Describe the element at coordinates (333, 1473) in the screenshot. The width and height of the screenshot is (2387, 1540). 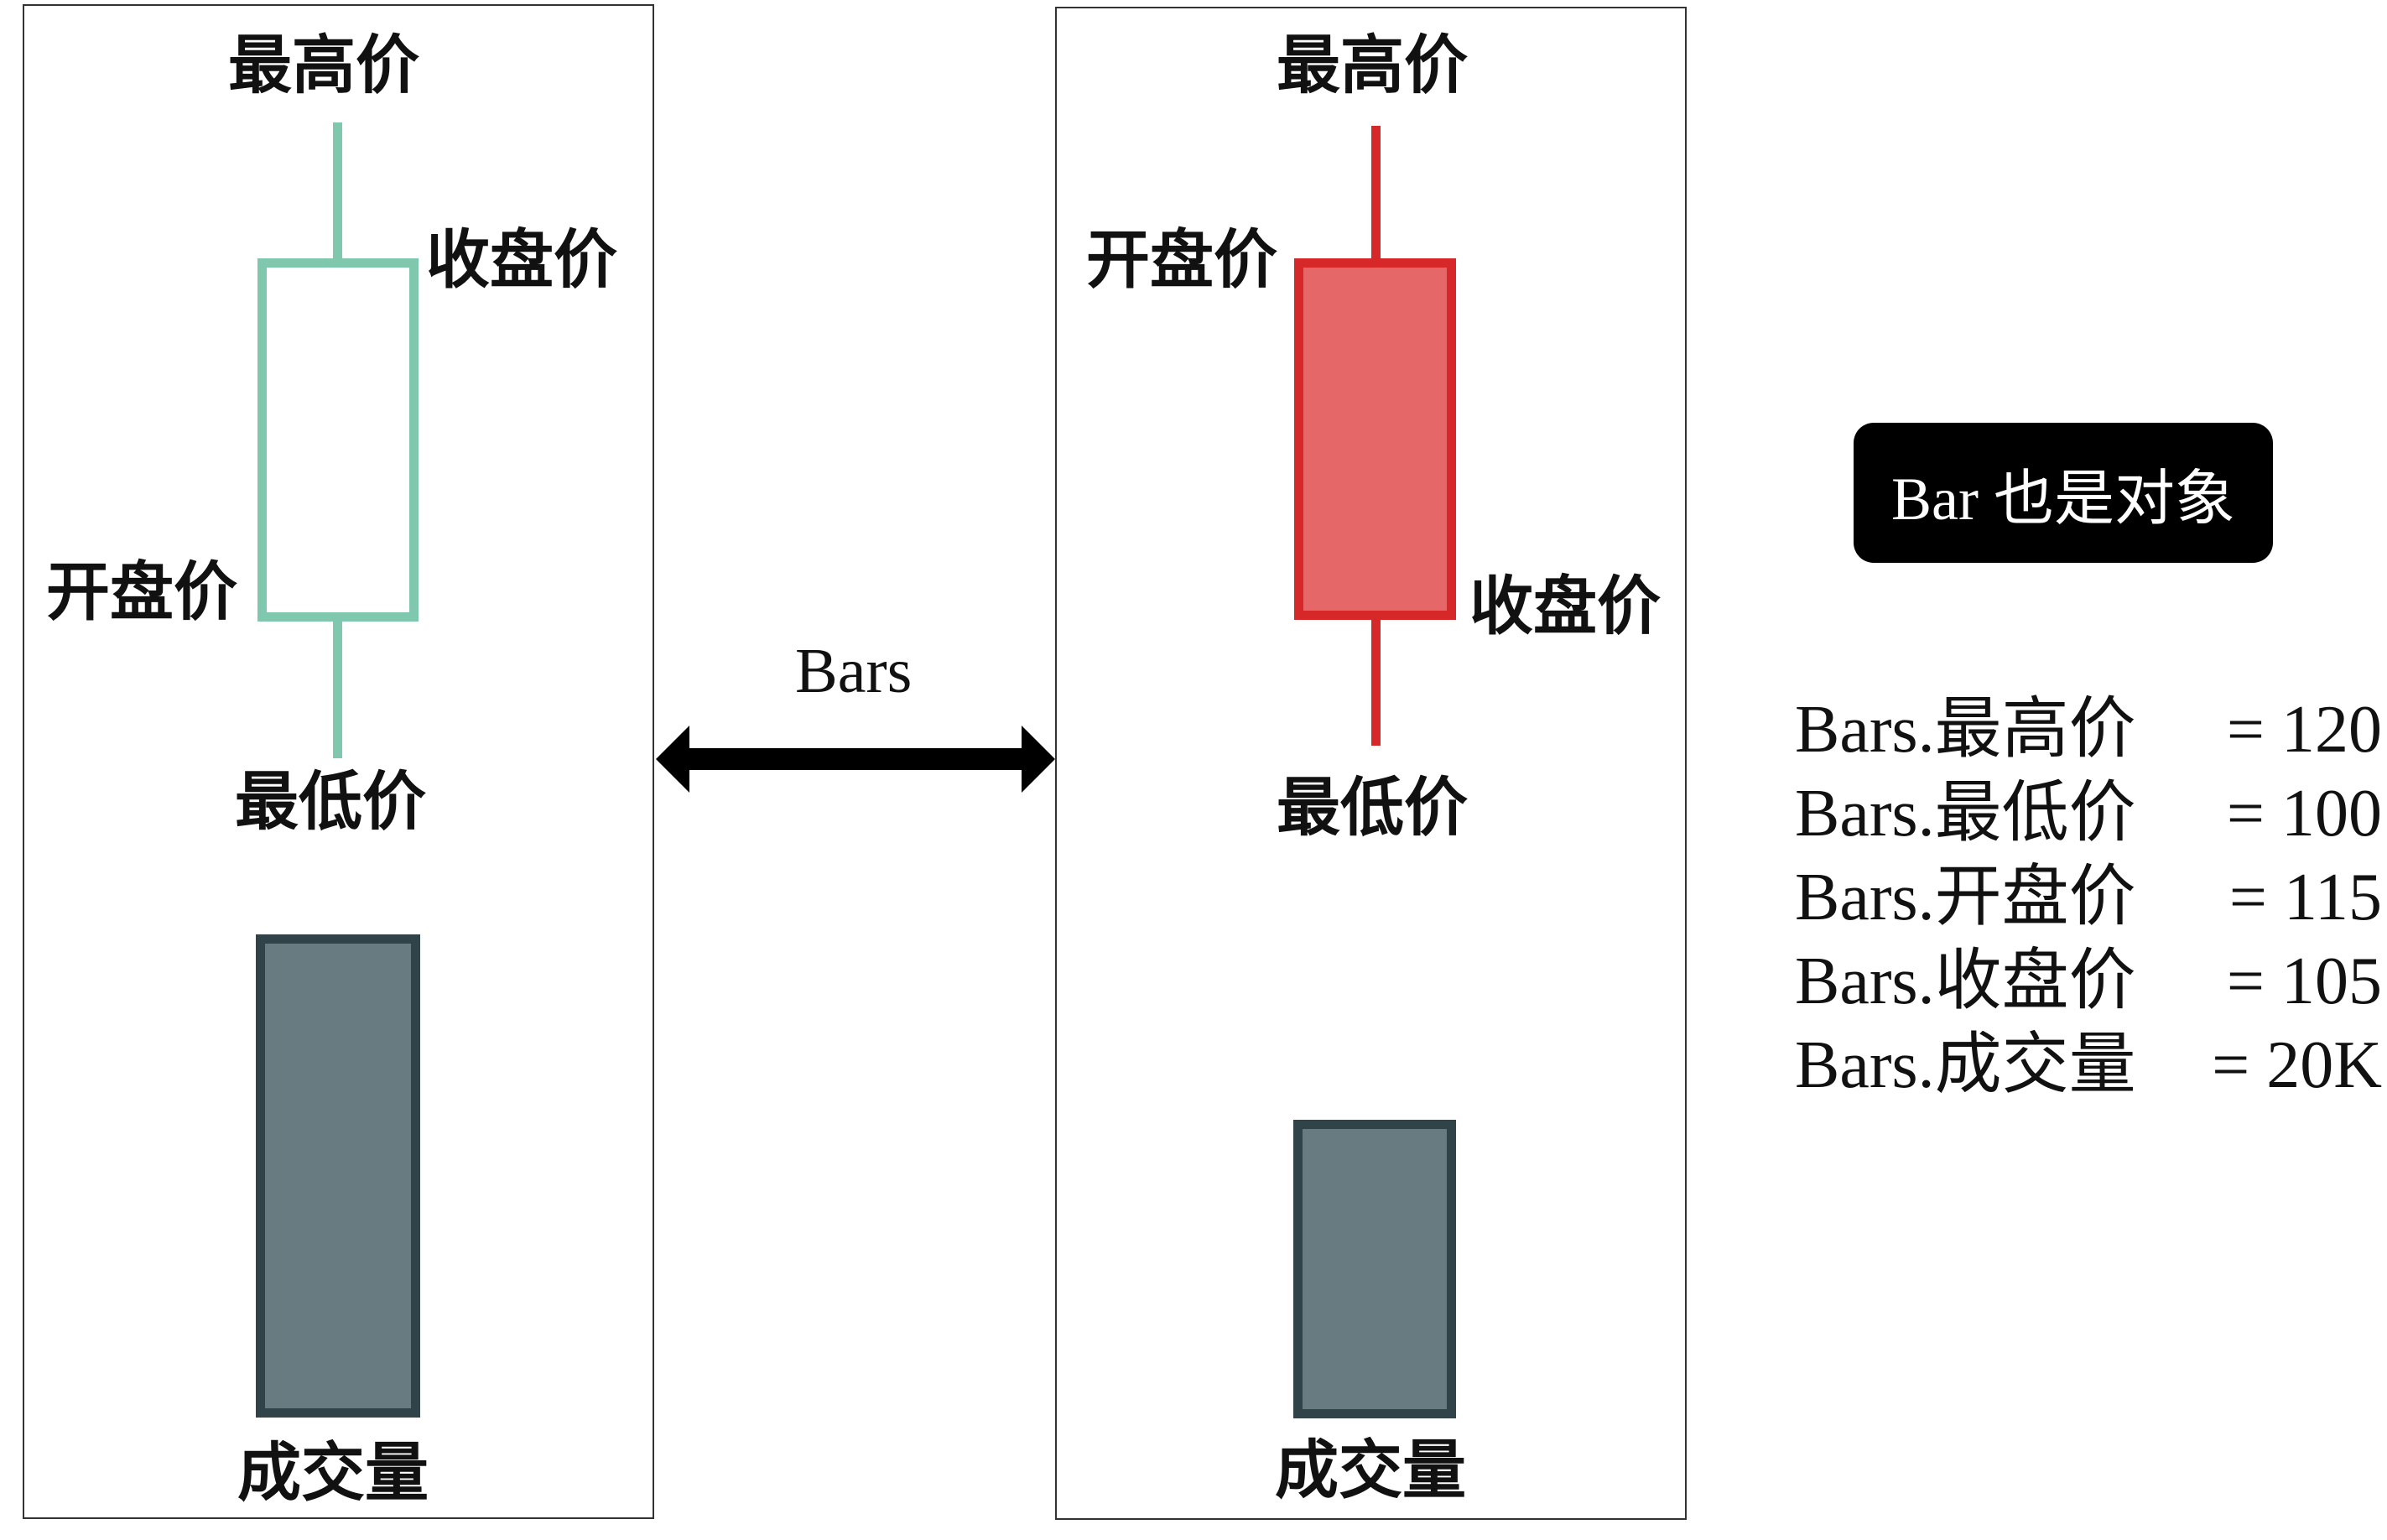
I see `left-volume-label: 成交量` at that location.